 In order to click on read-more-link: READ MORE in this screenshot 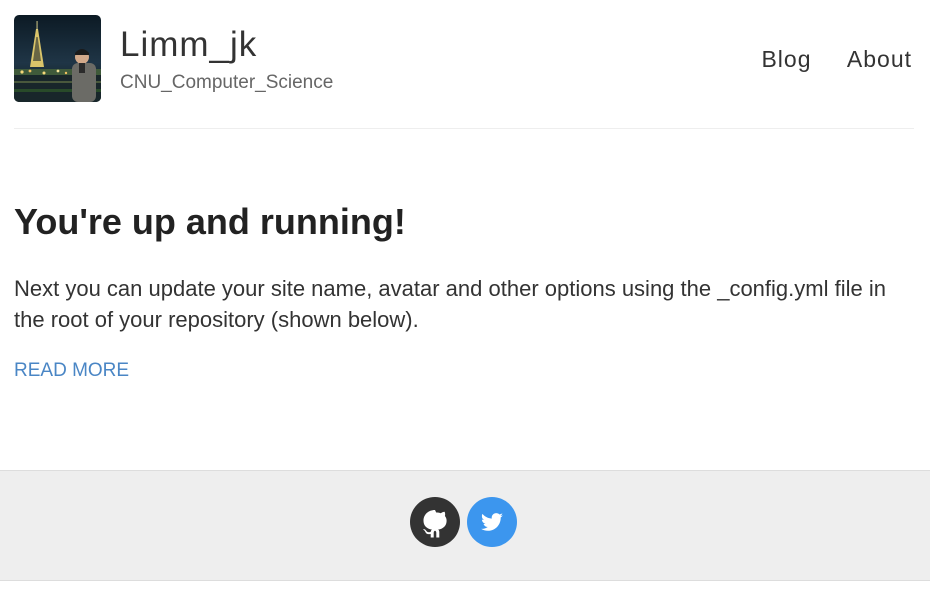, I will do `click(71, 371)`.